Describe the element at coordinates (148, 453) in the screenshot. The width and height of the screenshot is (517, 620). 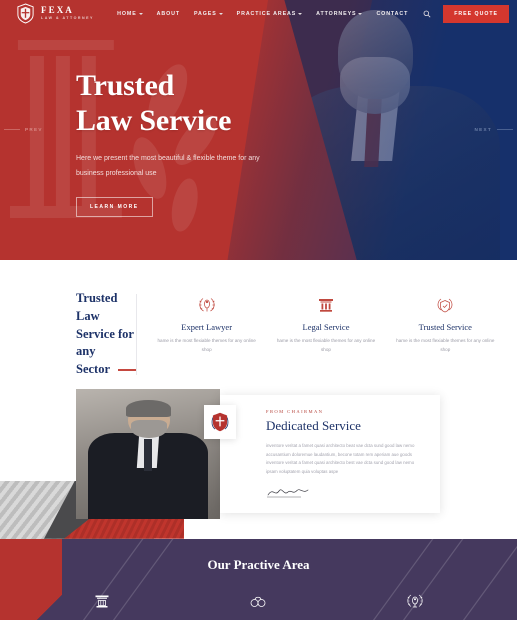
I see `chairman-photo` at that location.